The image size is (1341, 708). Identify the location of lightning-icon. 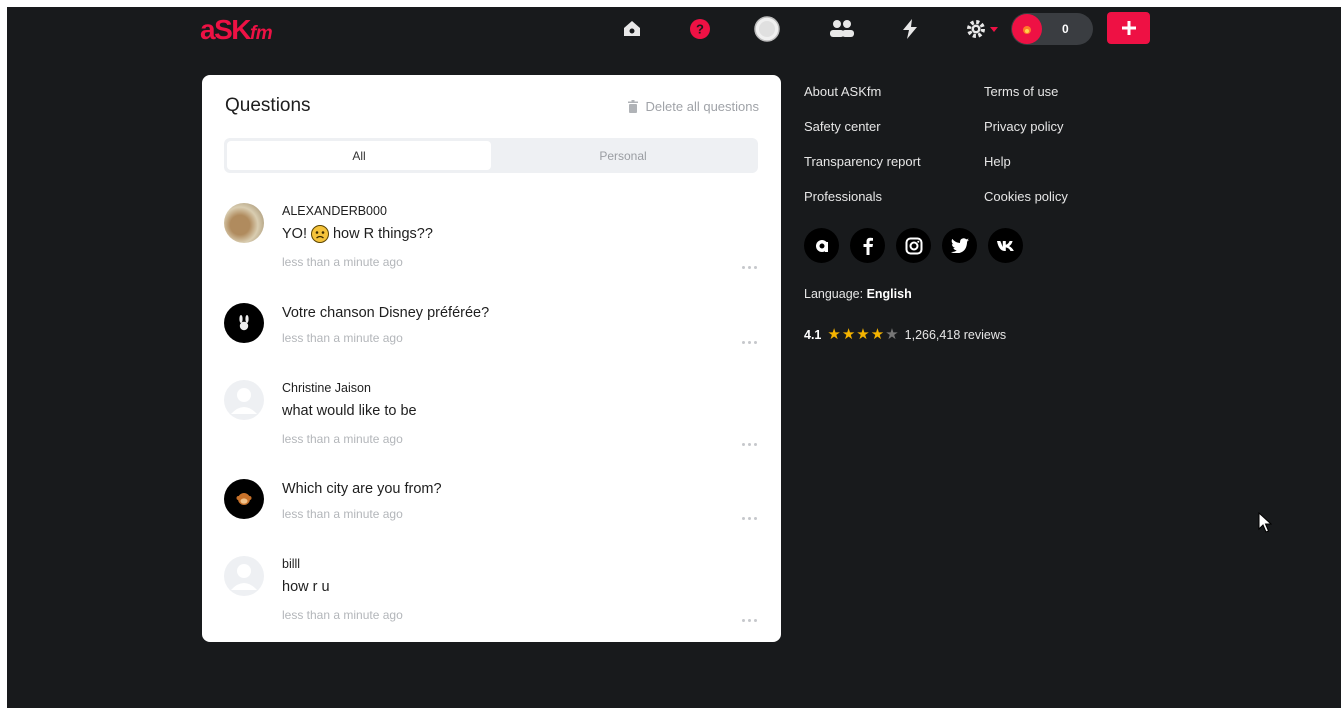
(910, 29).